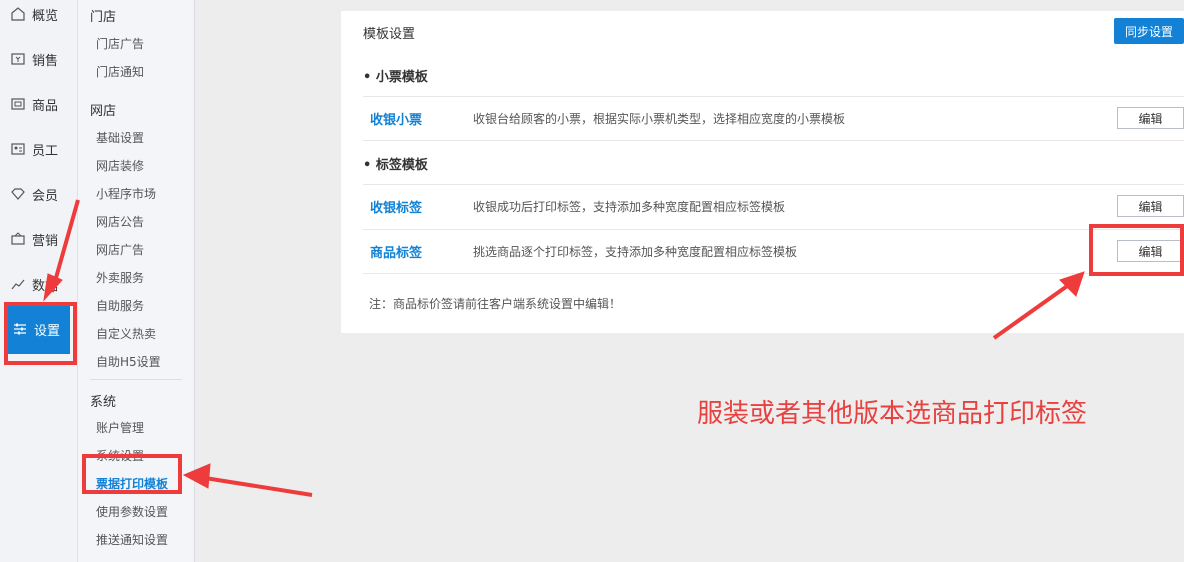 The image size is (1184, 562). I want to click on group-system-title: 系统, so click(103, 402).